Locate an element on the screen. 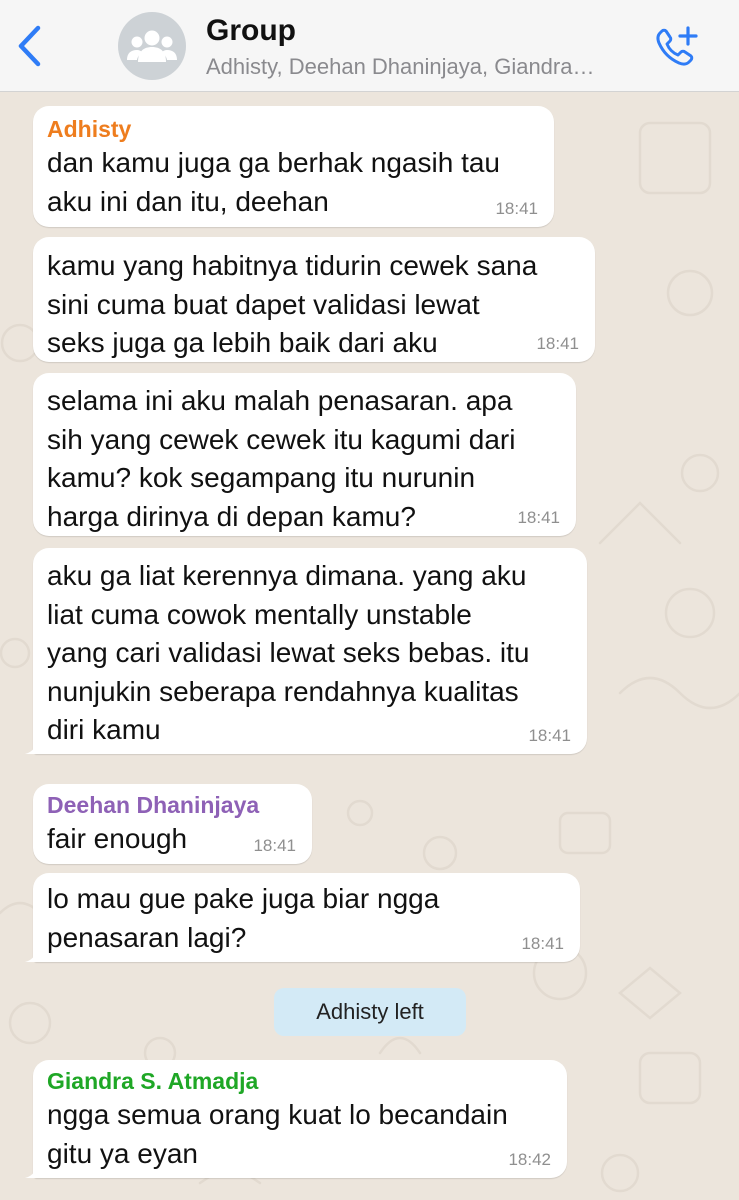  system-message: Adhisty left is located at coordinates (370, 1012).